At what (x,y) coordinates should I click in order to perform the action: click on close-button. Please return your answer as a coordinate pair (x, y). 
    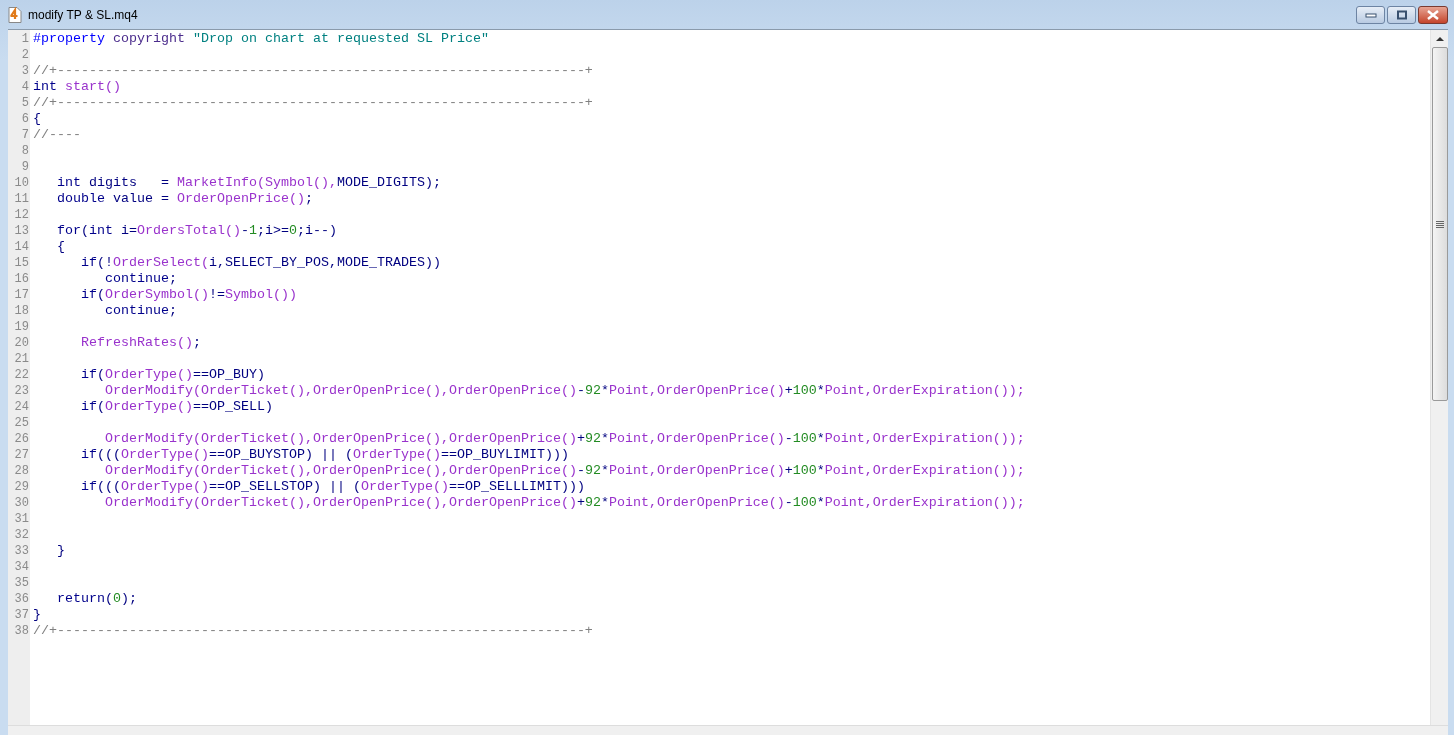
    Looking at the image, I should click on (1433, 14).